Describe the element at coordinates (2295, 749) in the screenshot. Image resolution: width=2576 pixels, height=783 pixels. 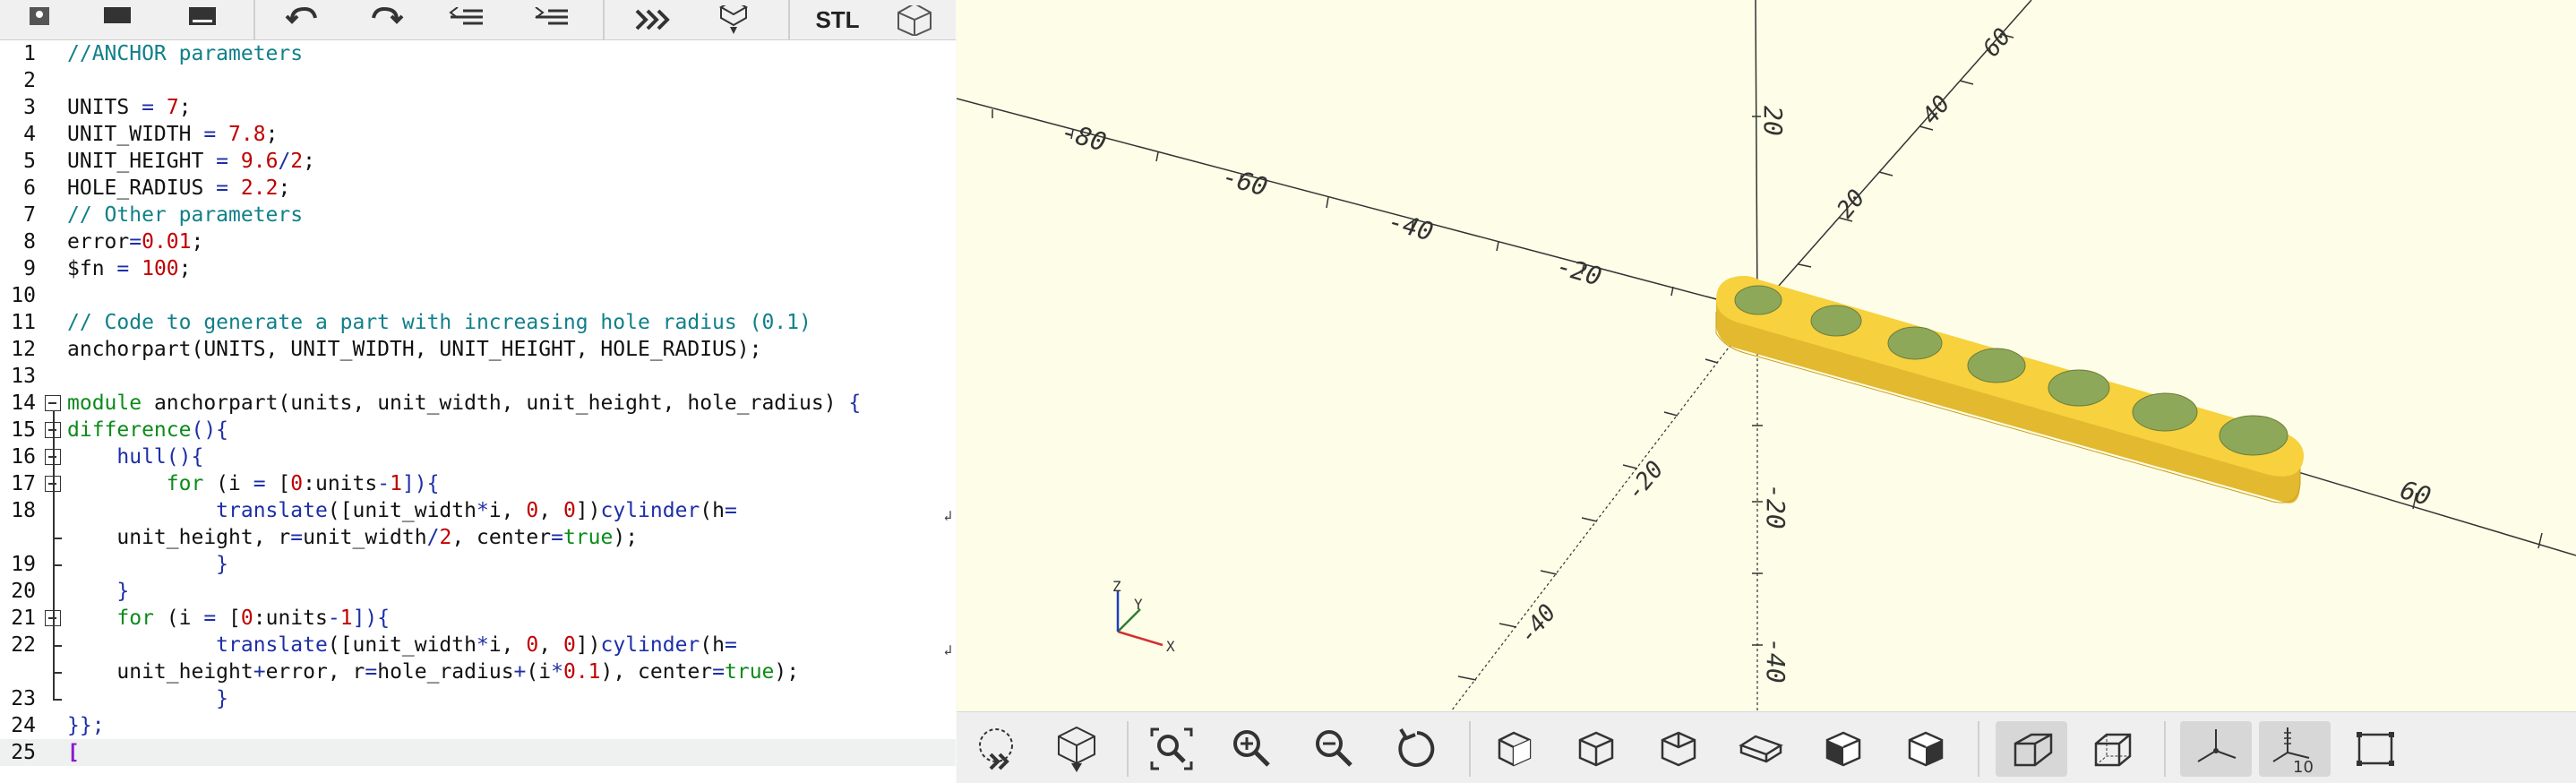
I see `show-scale-markers-icon: 10` at that location.